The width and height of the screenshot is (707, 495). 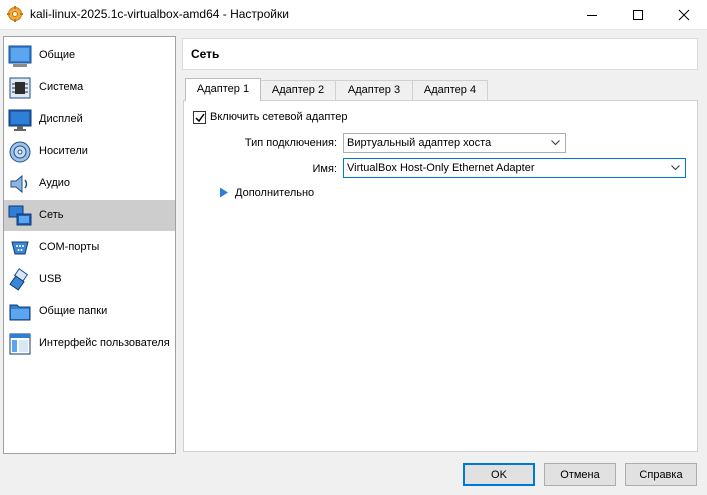 What do you see at coordinates (61, 119) in the screenshot?
I see `sidebar-item-label: Дисплей` at bounding box center [61, 119].